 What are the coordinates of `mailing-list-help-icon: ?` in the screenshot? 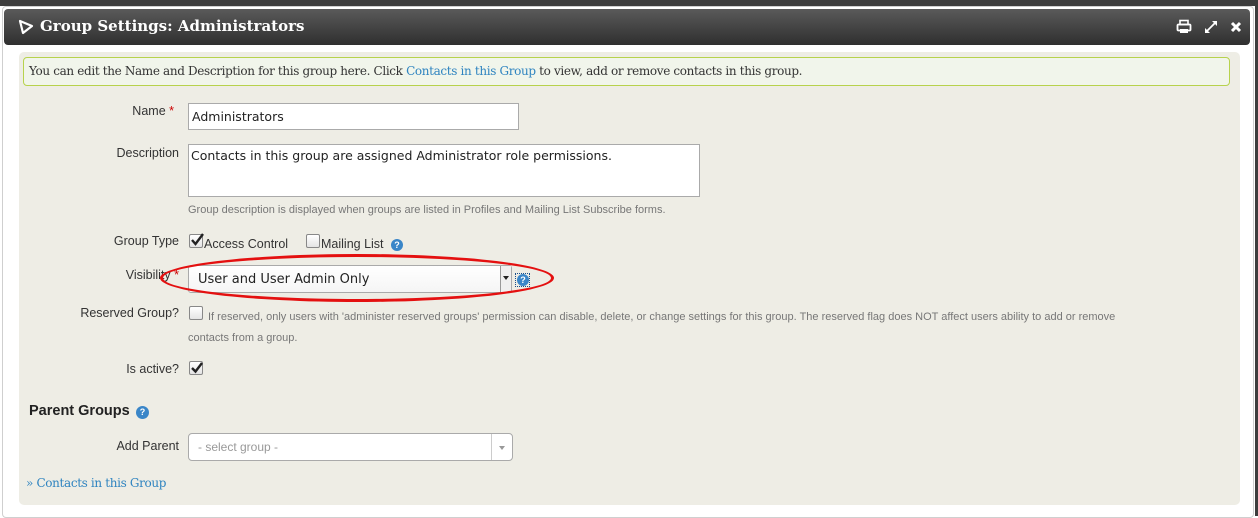 It's located at (397, 245).